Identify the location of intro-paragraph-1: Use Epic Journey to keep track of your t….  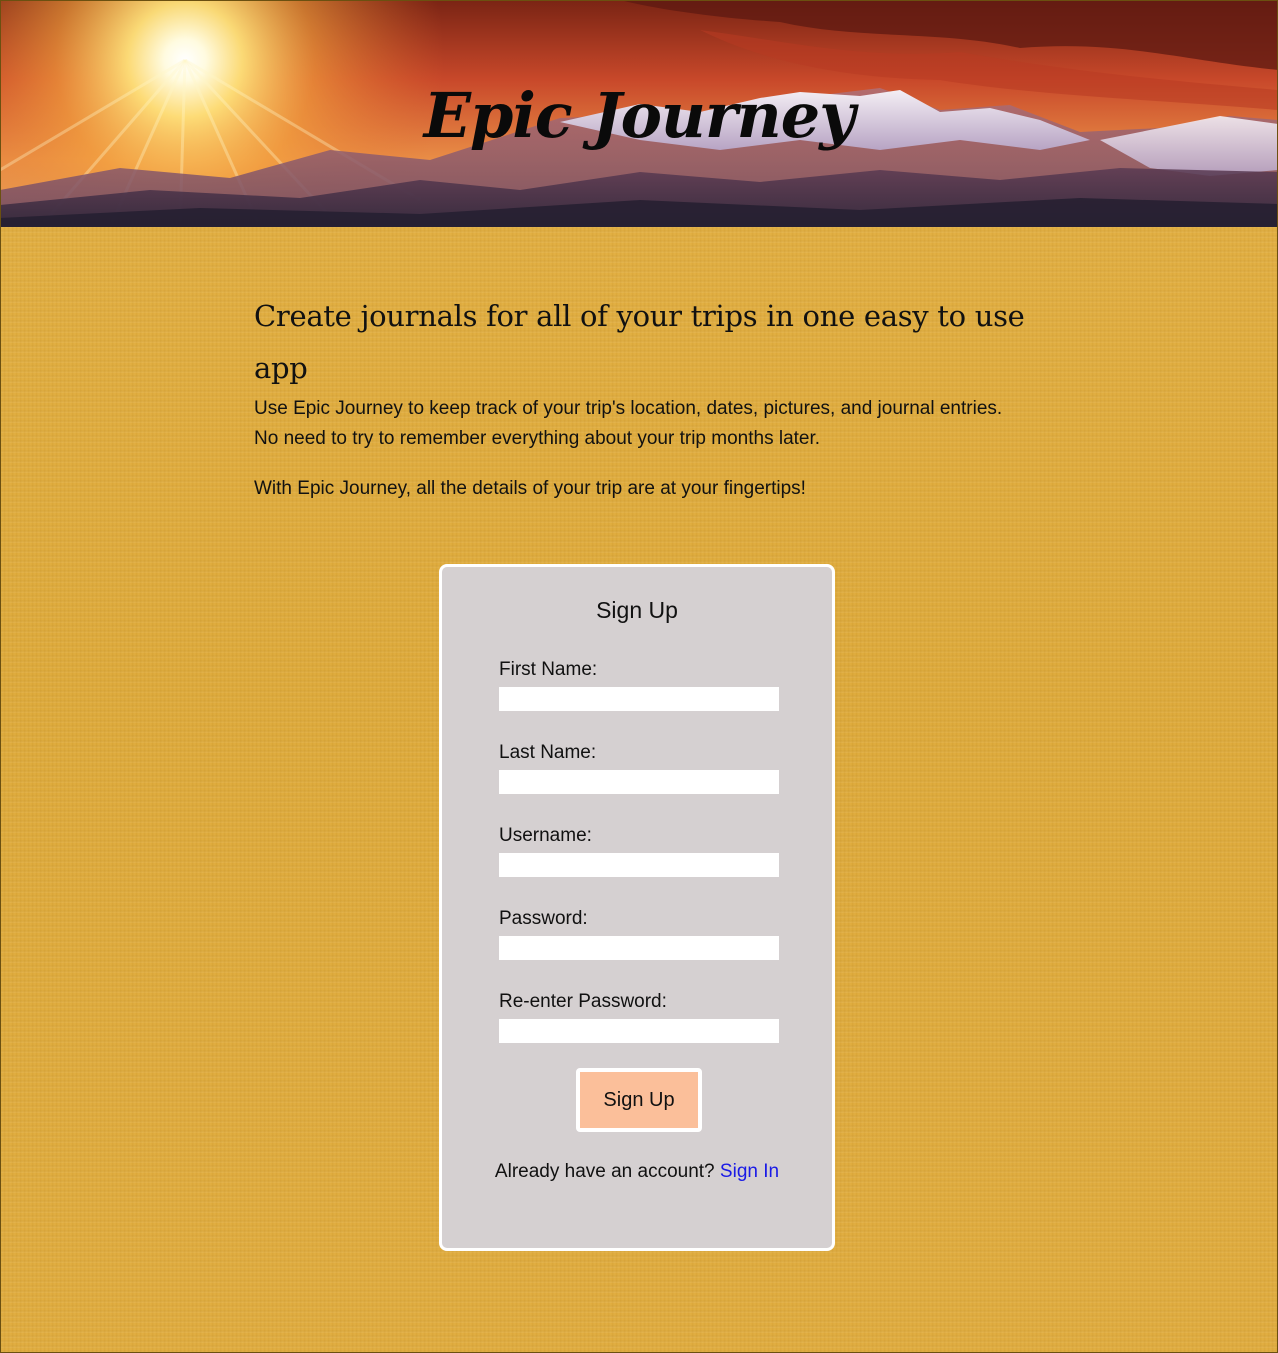
(654, 424).